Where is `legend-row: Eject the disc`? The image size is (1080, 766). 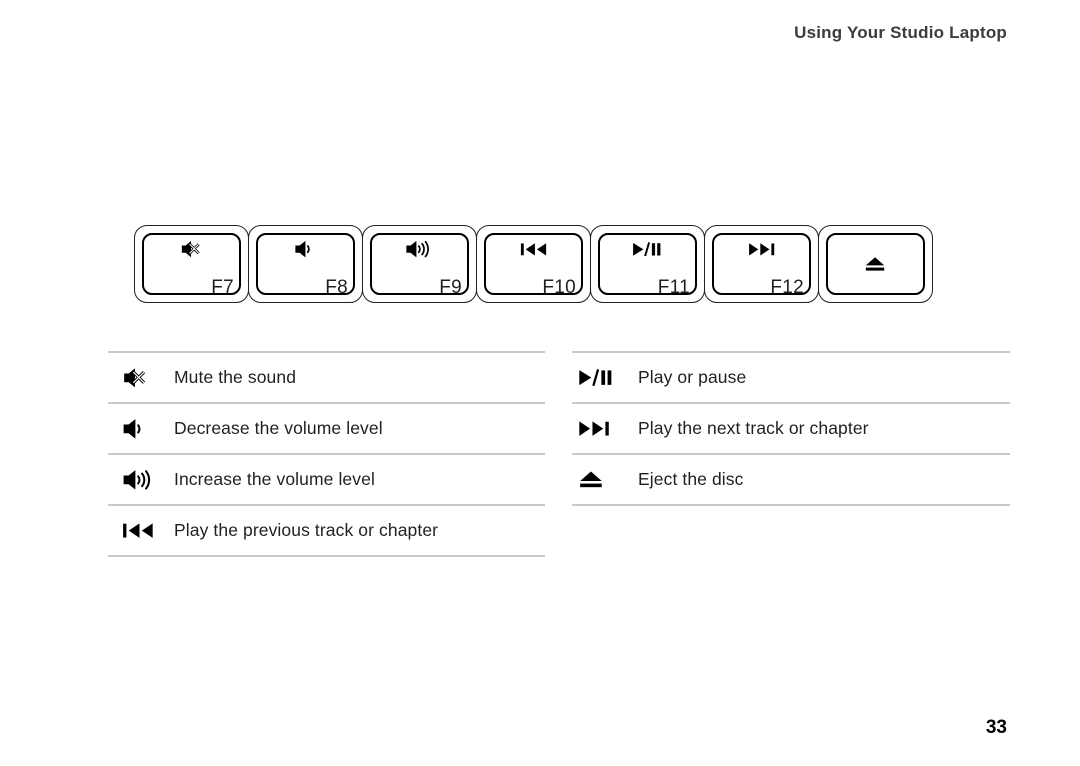
legend-row: Eject the disc is located at coordinates (791, 480).